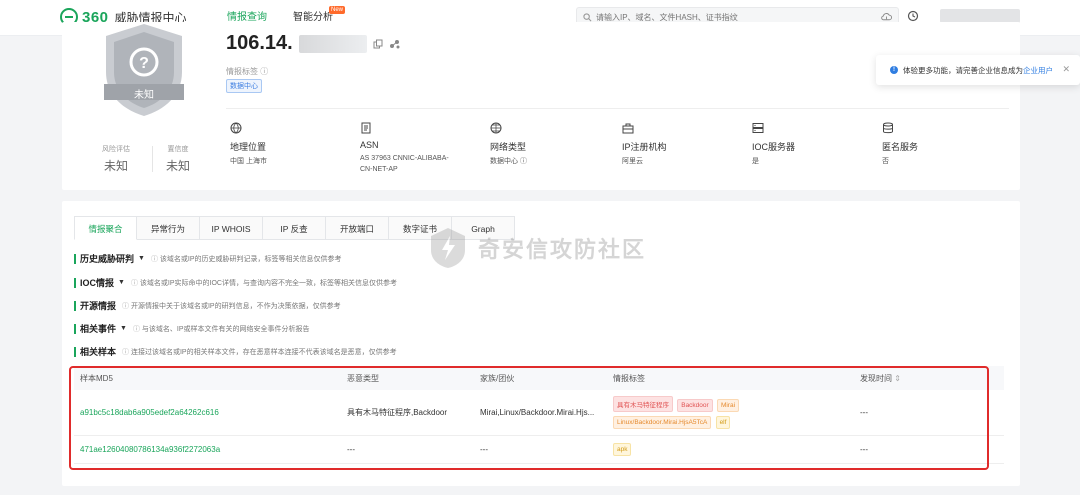 The image size is (1080, 495). Describe the element at coordinates (144, 95) in the screenshot. I see `shield-label: 未知` at that location.